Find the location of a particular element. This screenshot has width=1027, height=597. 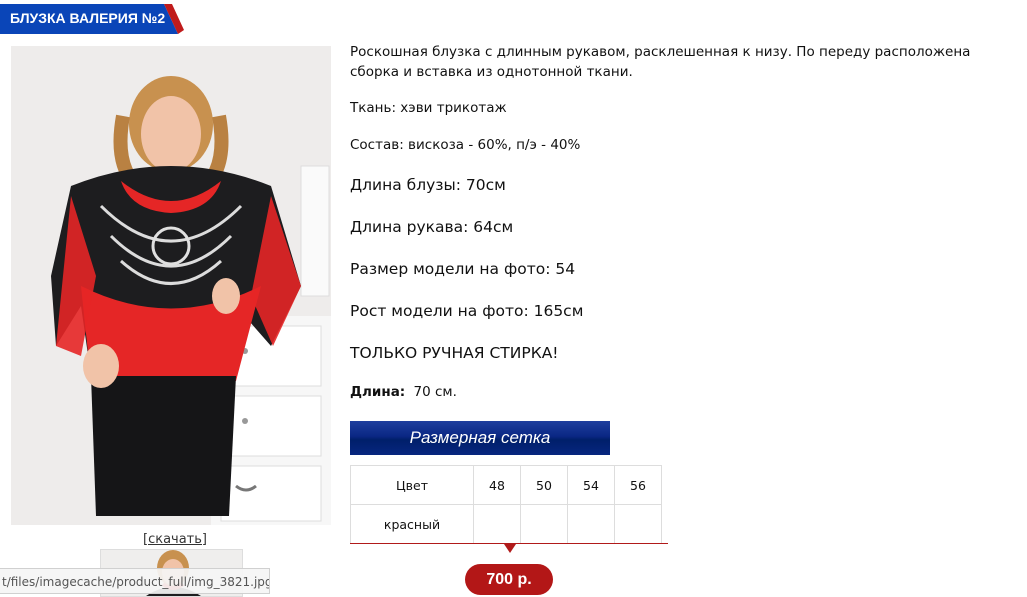

size-table-row: красный is located at coordinates (506, 524).